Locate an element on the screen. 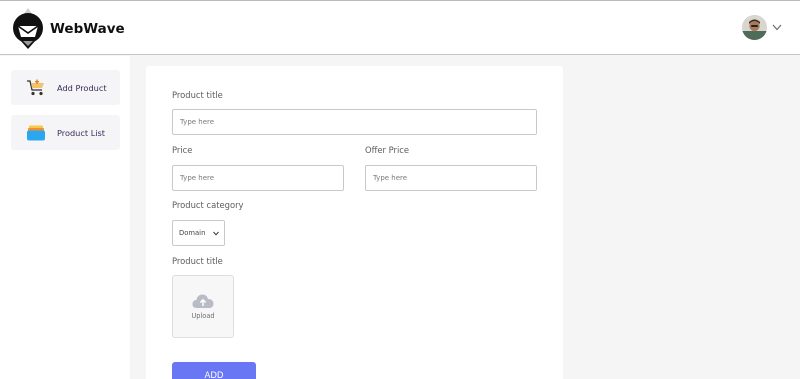 The width and height of the screenshot is (800, 379). sidebar-item-product-list: Product List is located at coordinates (65, 132).